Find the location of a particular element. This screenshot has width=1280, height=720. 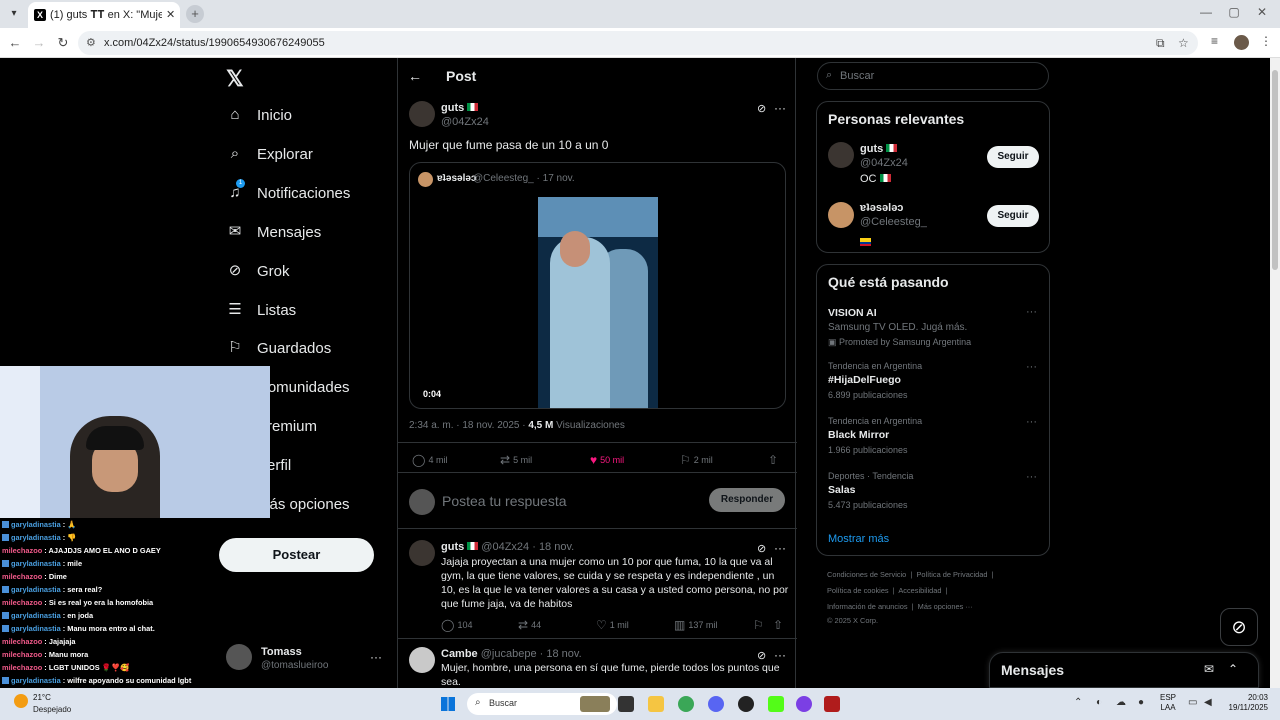

chat-badge-icon is located at coordinates (5, 680).